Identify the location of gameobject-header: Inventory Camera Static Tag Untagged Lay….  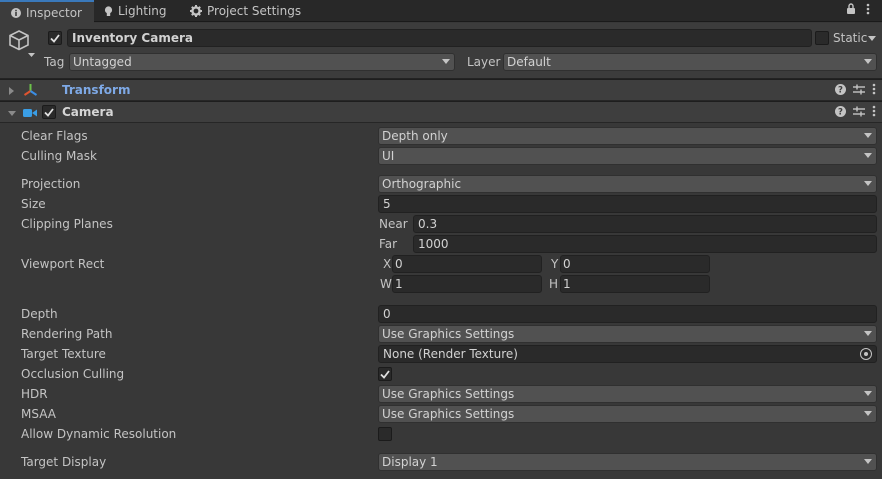
(441, 51).